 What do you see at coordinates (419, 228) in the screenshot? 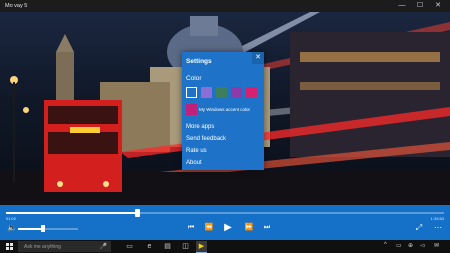
I see `fullscreen-button: ⤢` at bounding box center [419, 228].